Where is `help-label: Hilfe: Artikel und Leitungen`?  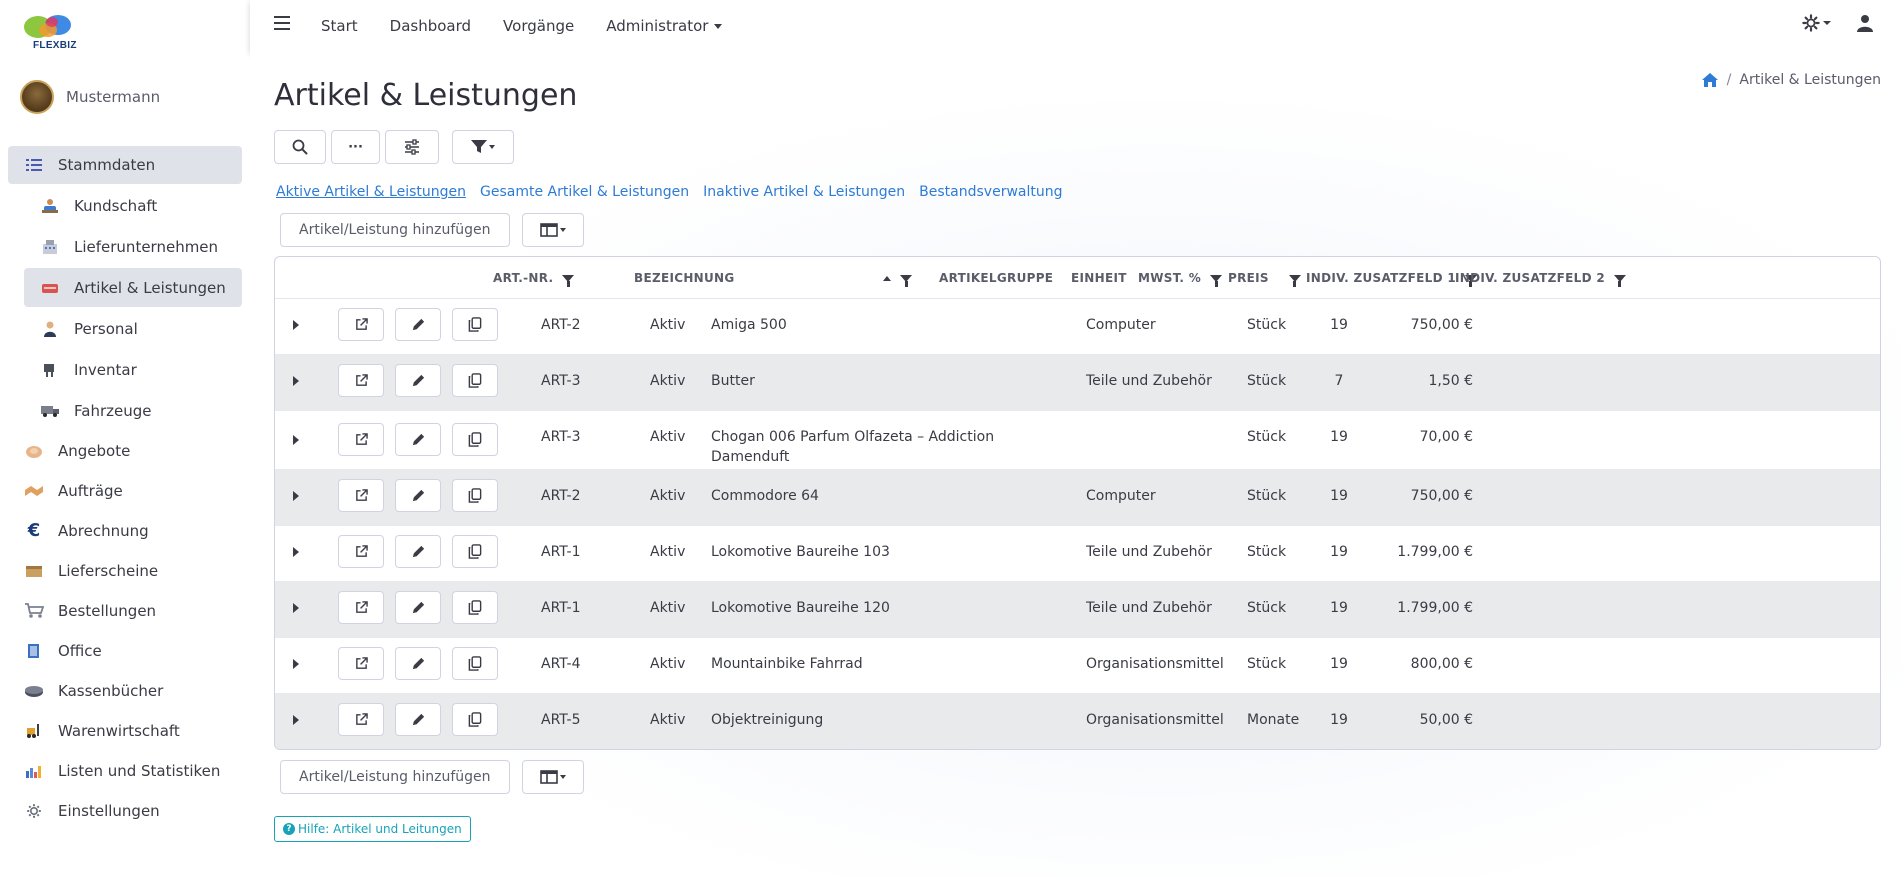 help-label: Hilfe: Artikel und Leitungen is located at coordinates (380, 829).